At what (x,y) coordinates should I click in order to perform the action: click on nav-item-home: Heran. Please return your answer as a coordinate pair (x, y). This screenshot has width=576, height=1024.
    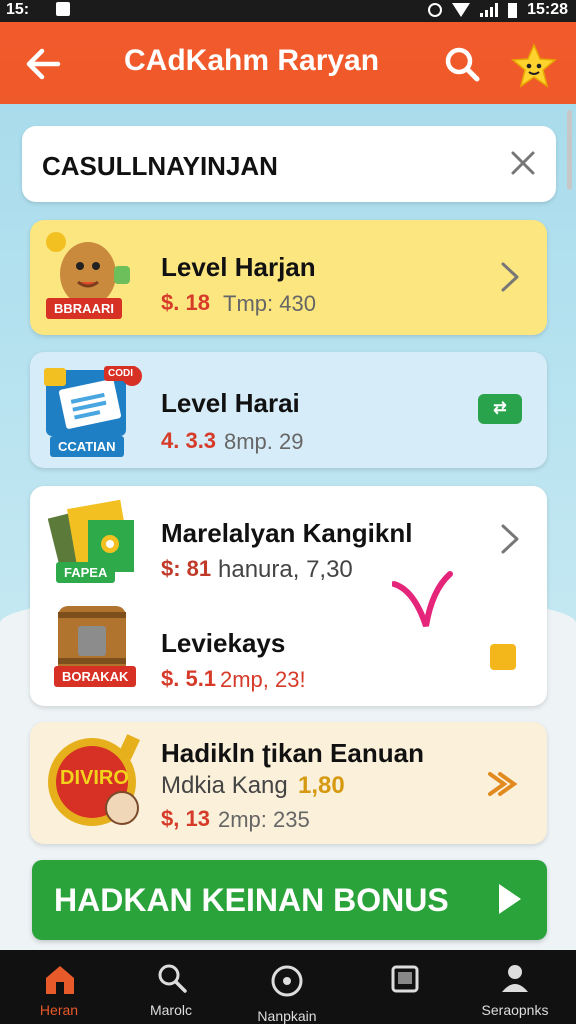
    Looking at the image, I should click on (59, 987).